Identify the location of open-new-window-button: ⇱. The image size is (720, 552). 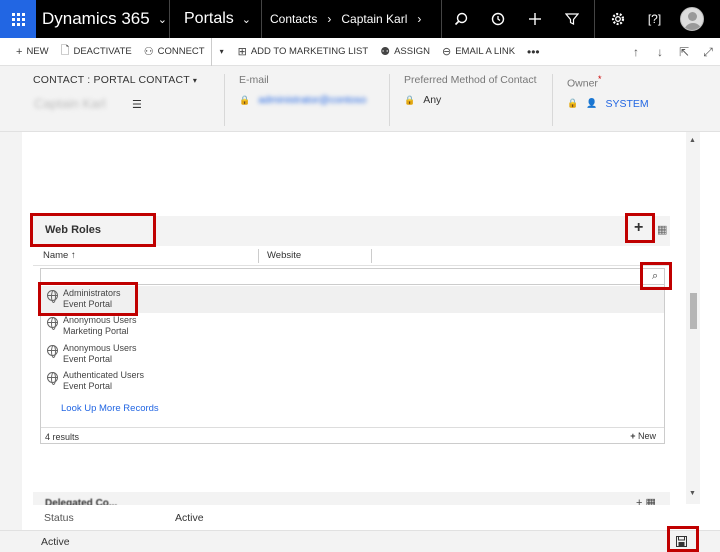
(684, 52).